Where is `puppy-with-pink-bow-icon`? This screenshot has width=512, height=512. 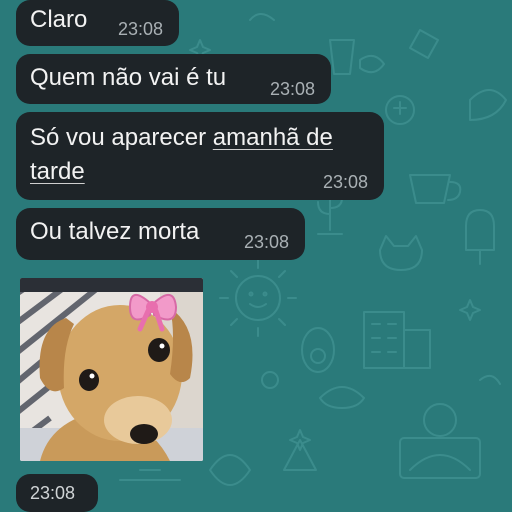 puppy-with-pink-bow-icon is located at coordinates (111, 369).